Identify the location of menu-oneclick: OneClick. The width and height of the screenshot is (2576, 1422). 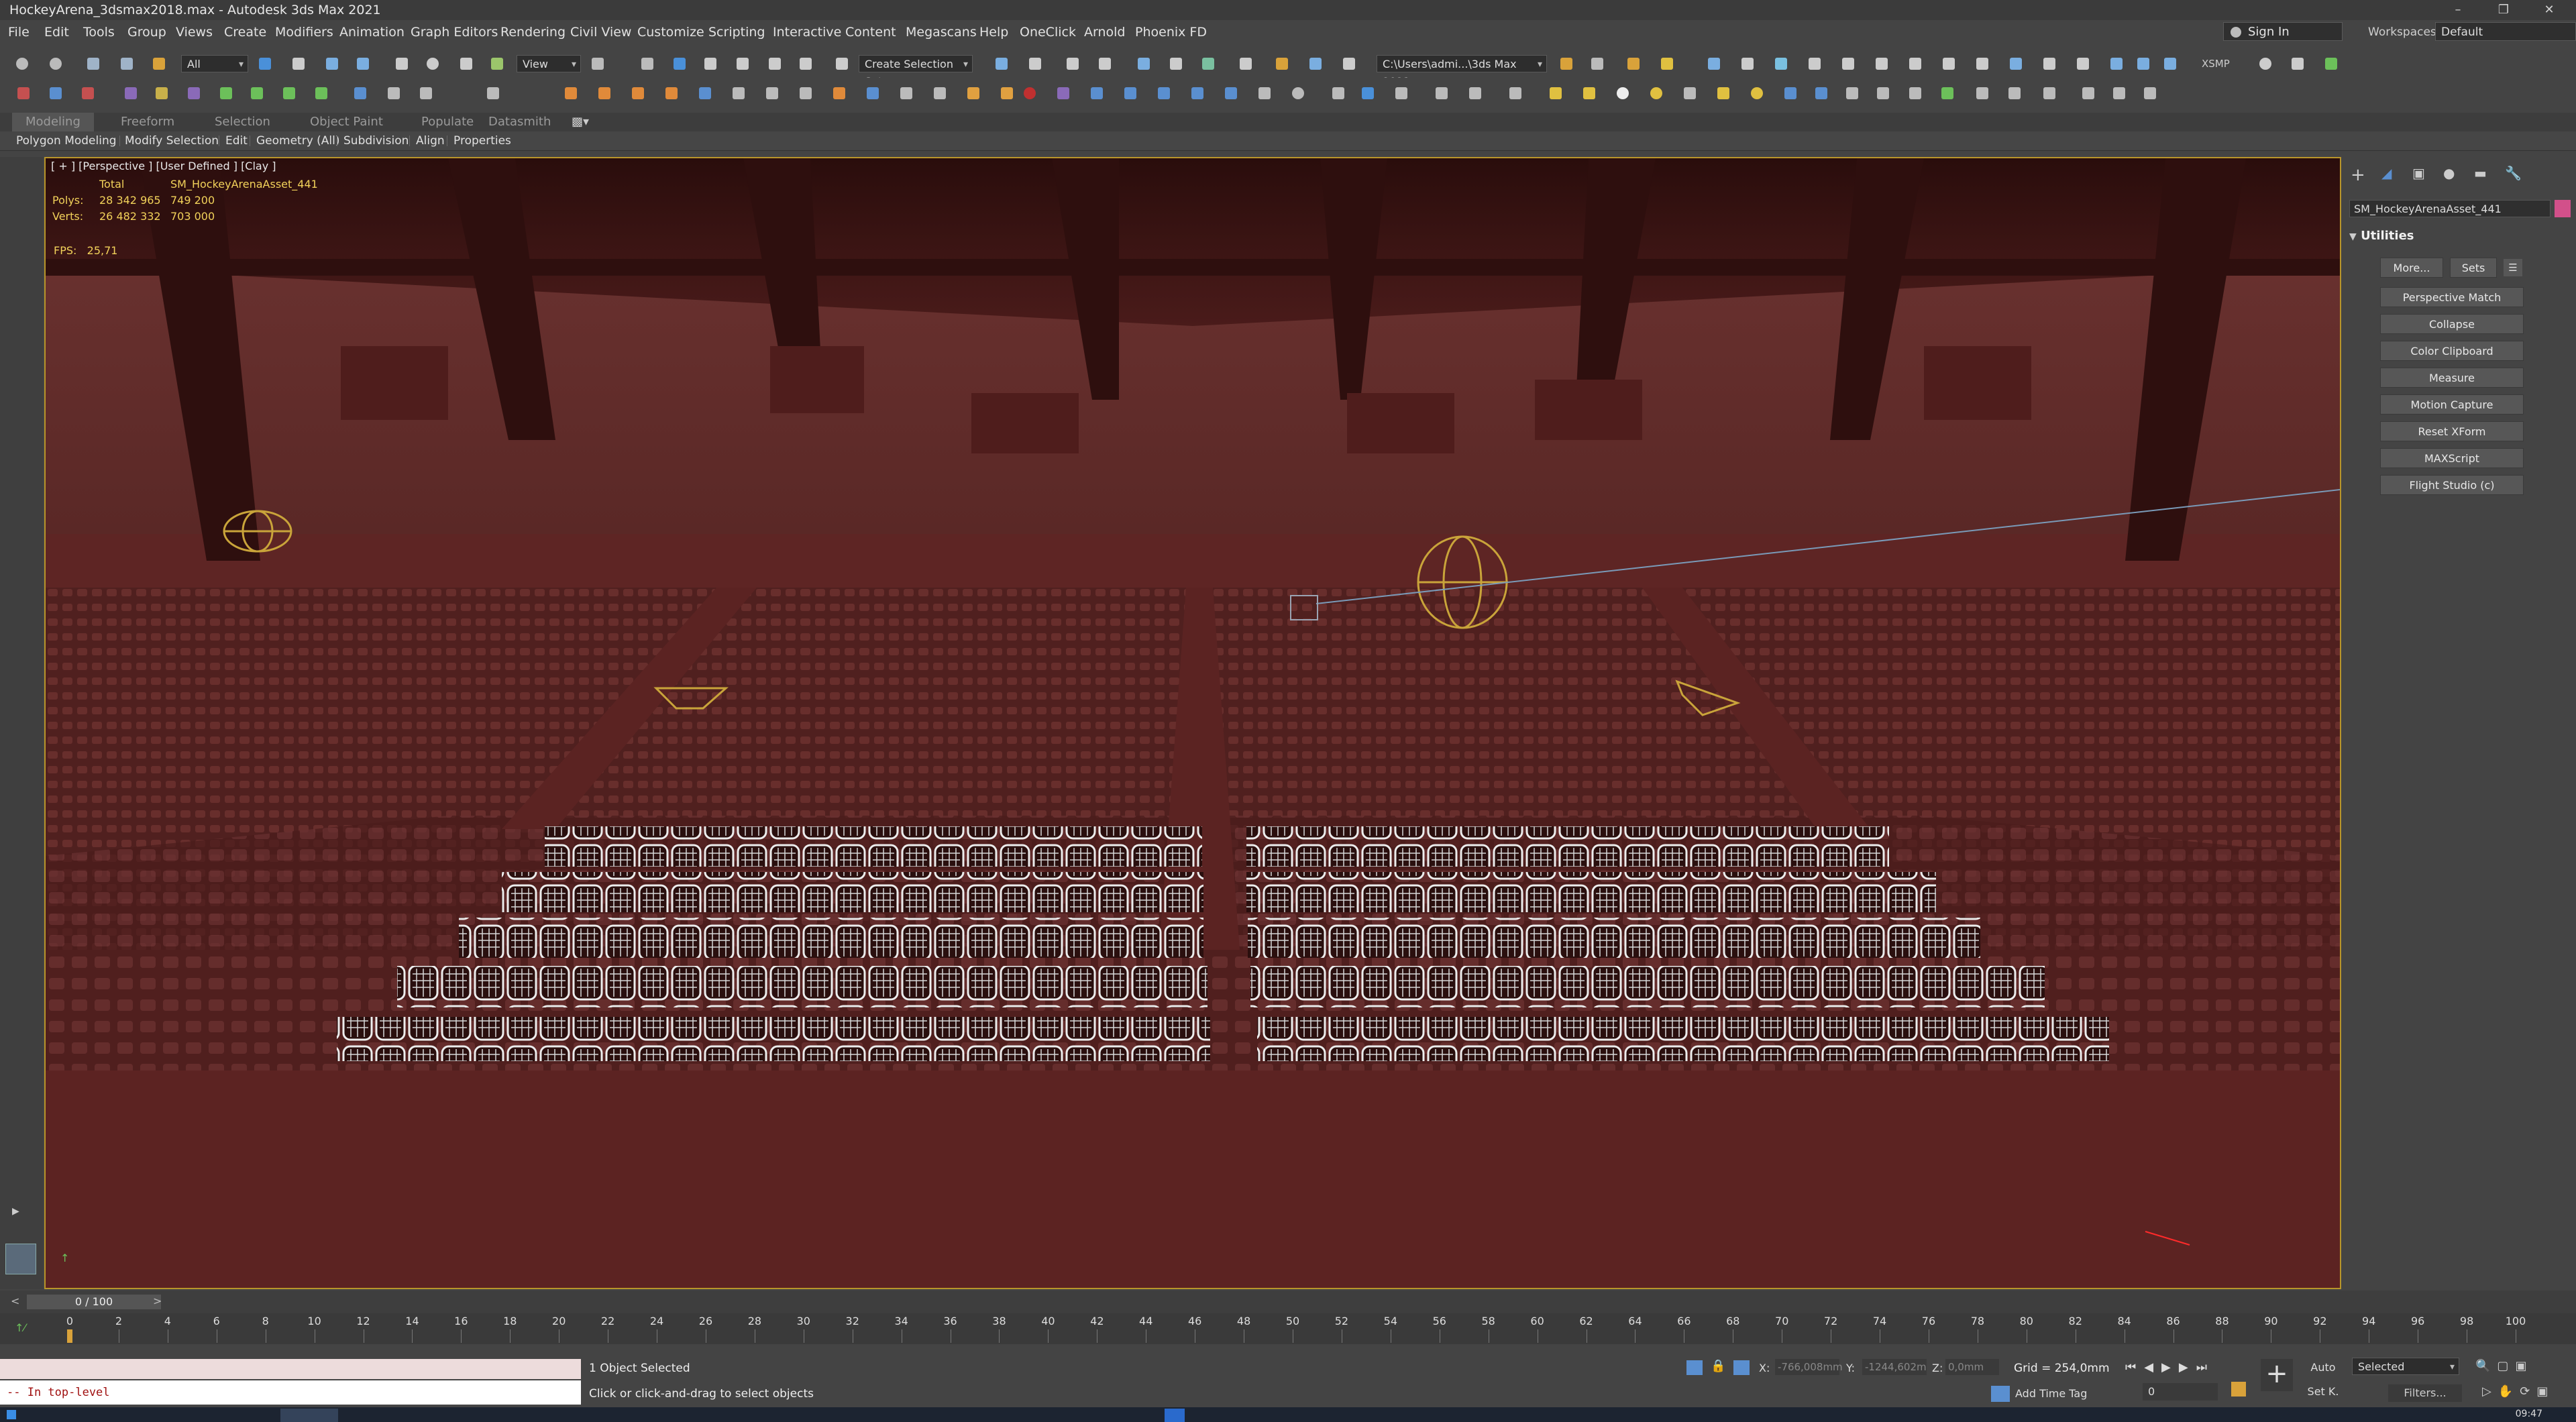
(1048, 32).